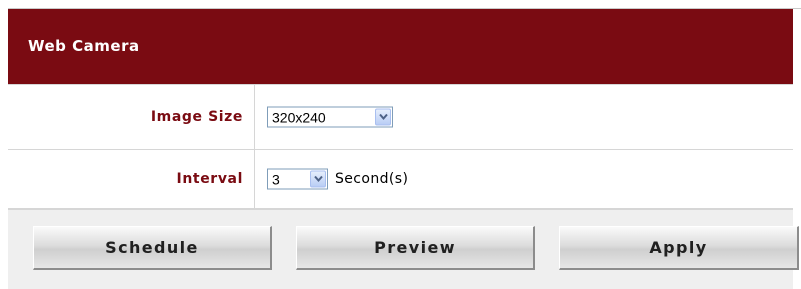  I want to click on preview-button: Preview, so click(415, 248).